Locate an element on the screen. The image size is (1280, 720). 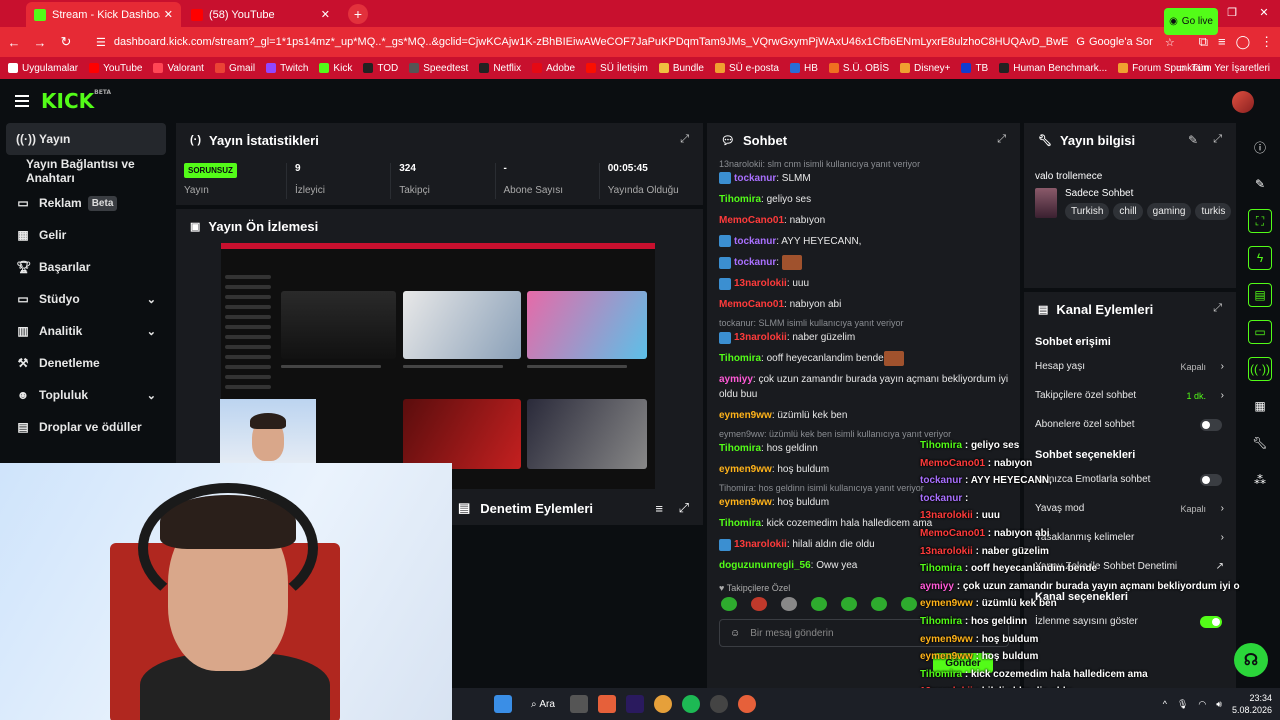
hamburger-menu-icon is located at coordinates (22, 101).